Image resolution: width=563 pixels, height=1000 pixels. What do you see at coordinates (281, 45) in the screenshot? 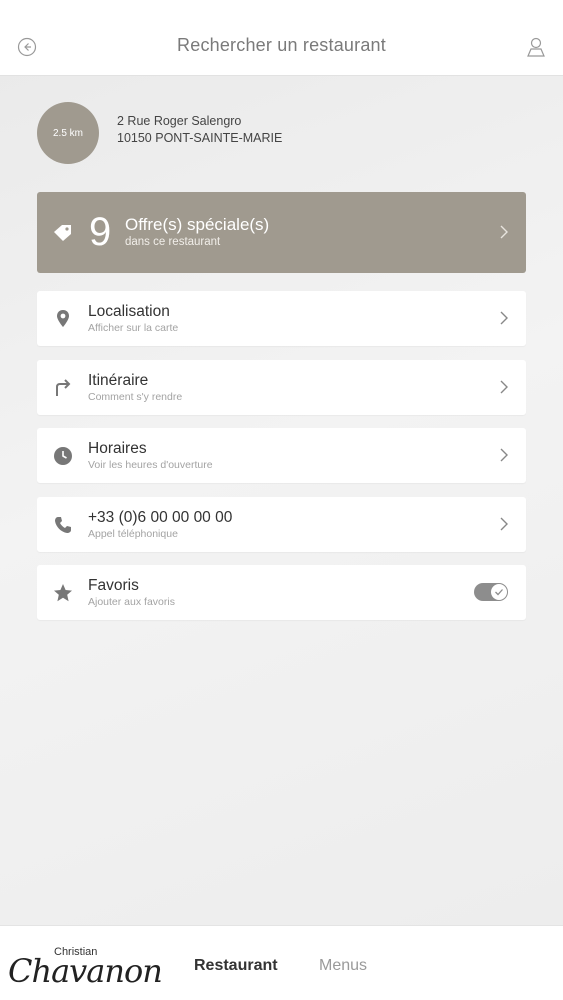
I see `page-title: Rechercher un restaurant` at bounding box center [281, 45].